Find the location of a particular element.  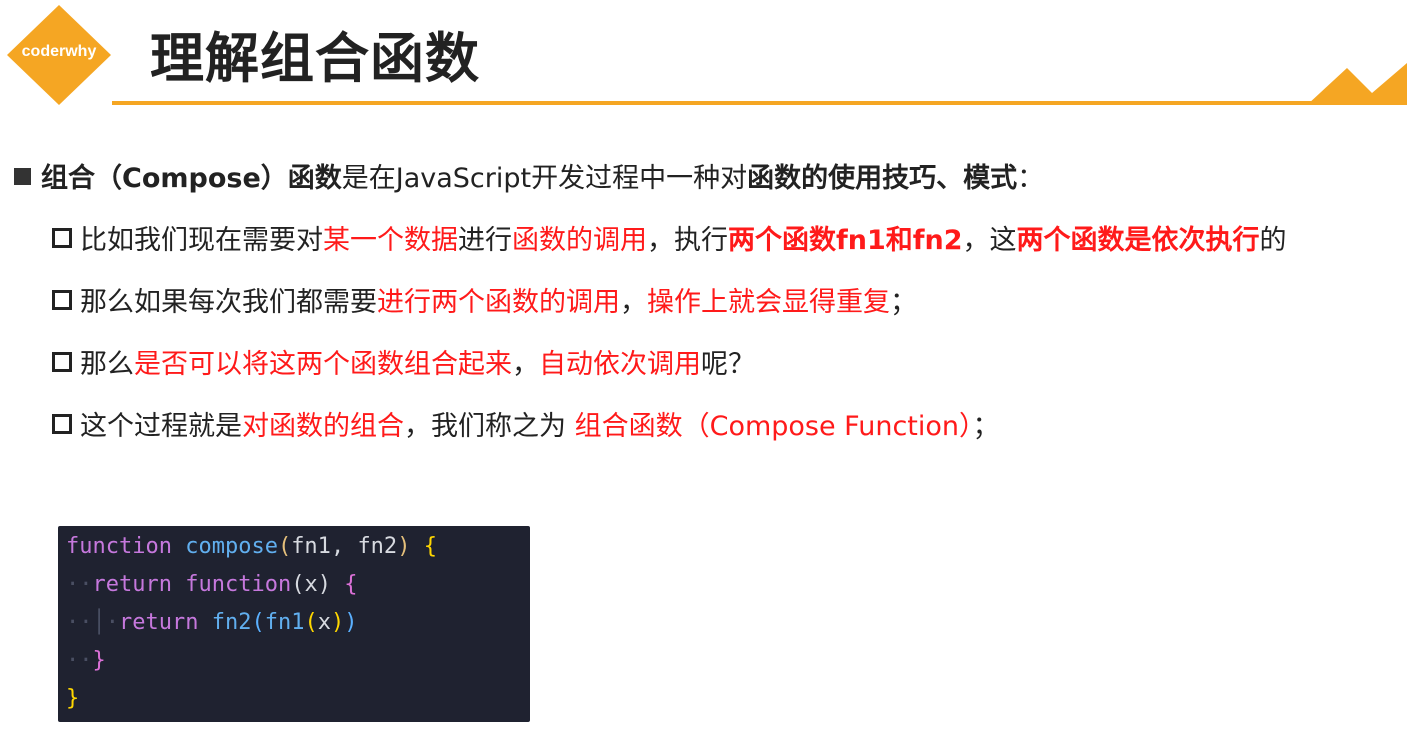

code-line-2: ··return function(x) { is located at coordinates (212, 584).